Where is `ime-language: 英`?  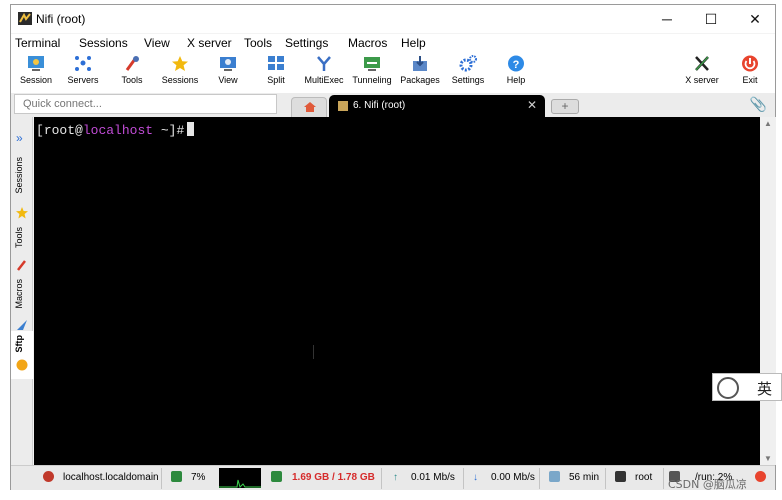
ime-language: 英 is located at coordinates (765, 389).